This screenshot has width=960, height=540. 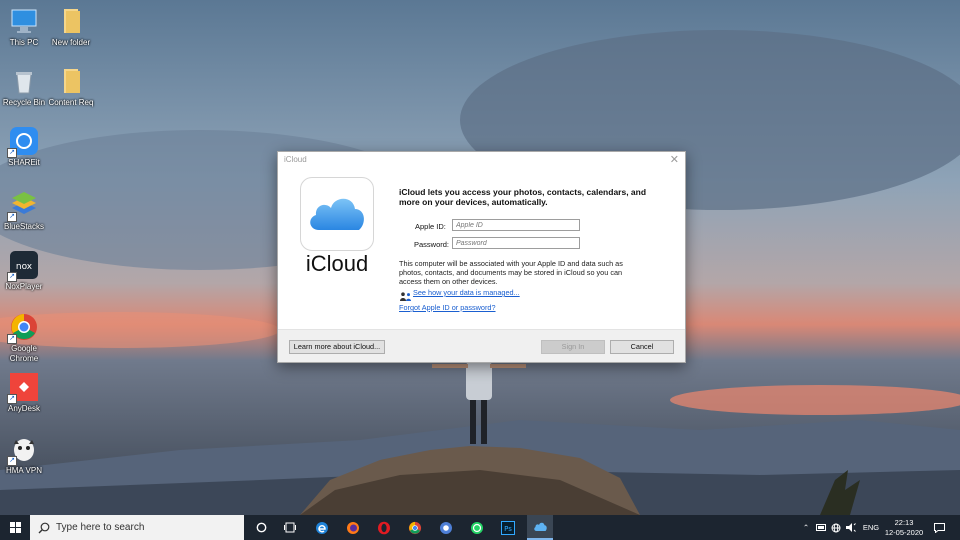 I want to click on taskbar-edge, so click(x=322, y=527).